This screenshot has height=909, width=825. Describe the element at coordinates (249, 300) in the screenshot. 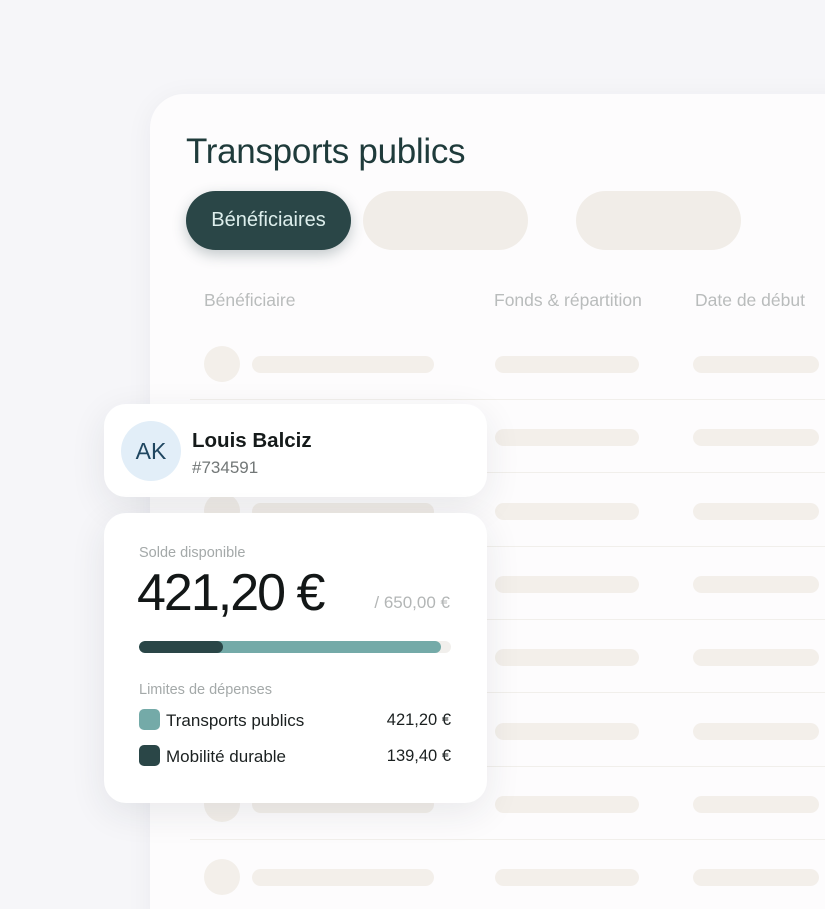

I see `column-header-beneficiaire: Bénéficiaire` at that location.